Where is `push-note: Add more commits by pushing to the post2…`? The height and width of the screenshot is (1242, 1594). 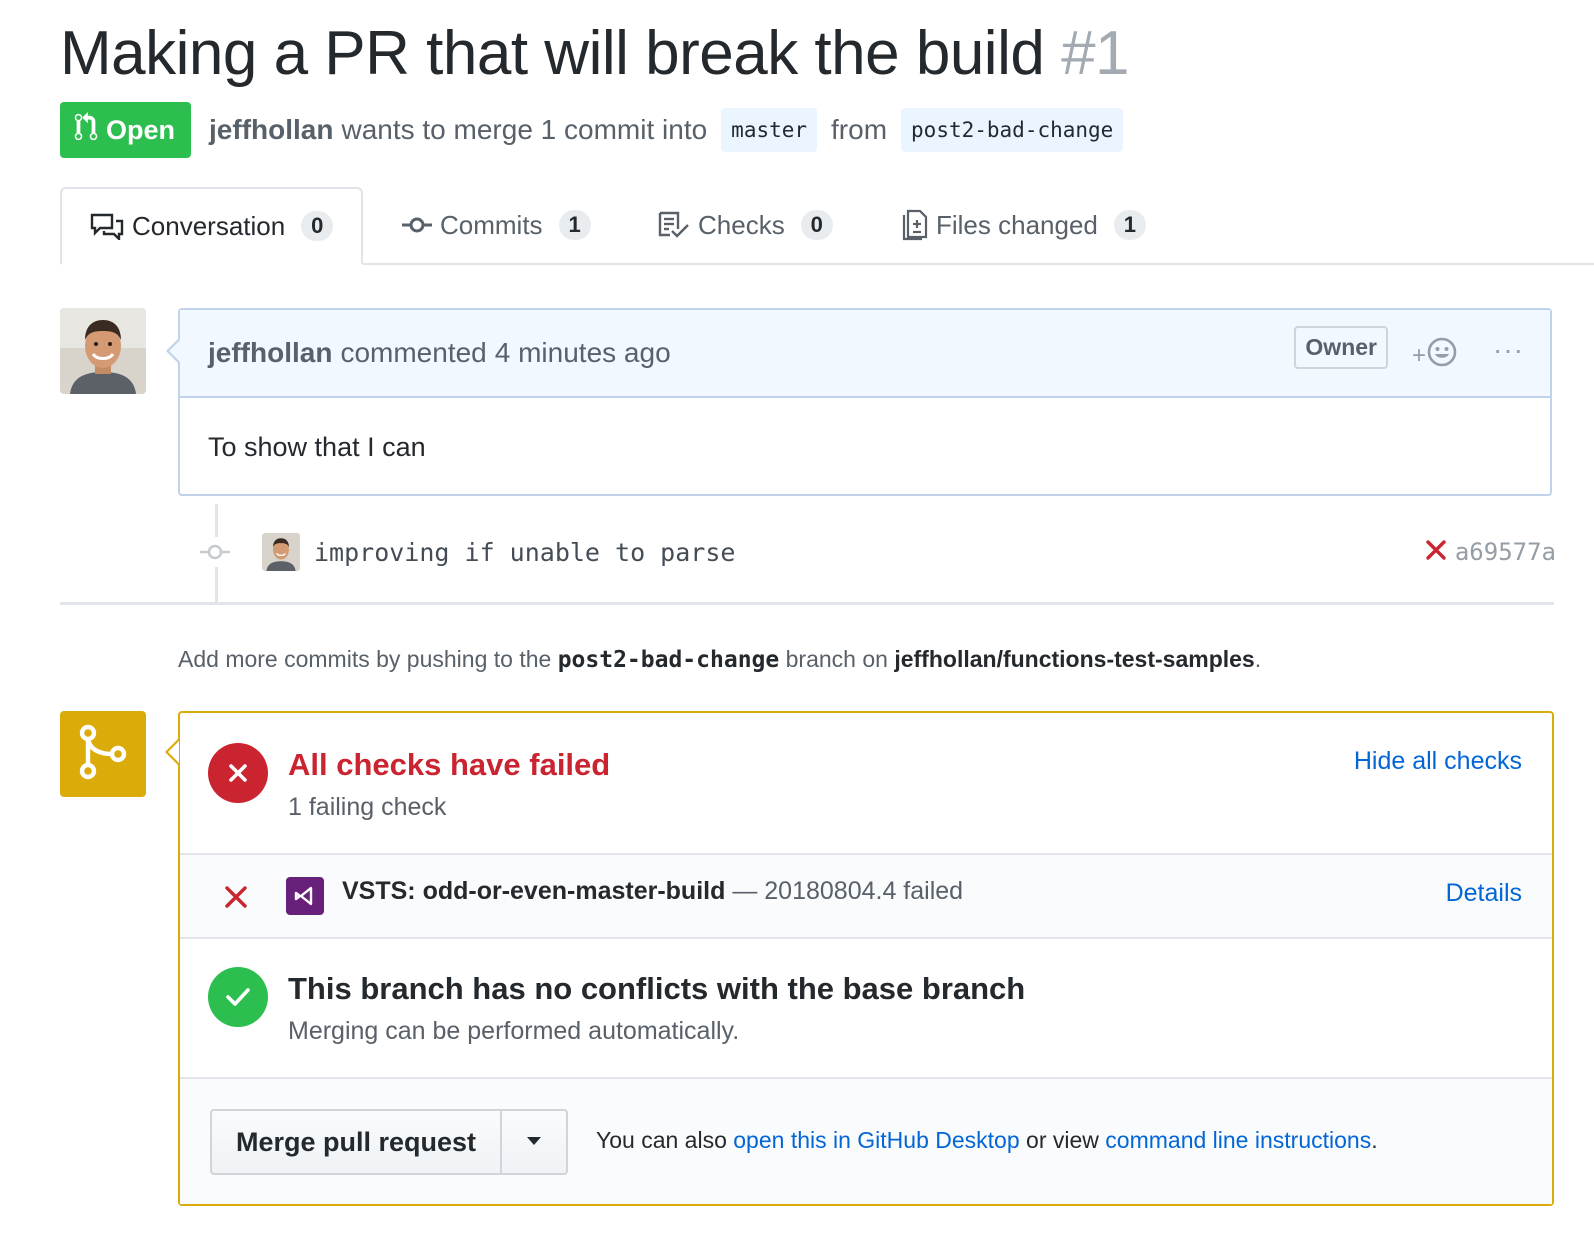 push-note: Add more commits by pushing to the post2… is located at coordinates (719, 659).